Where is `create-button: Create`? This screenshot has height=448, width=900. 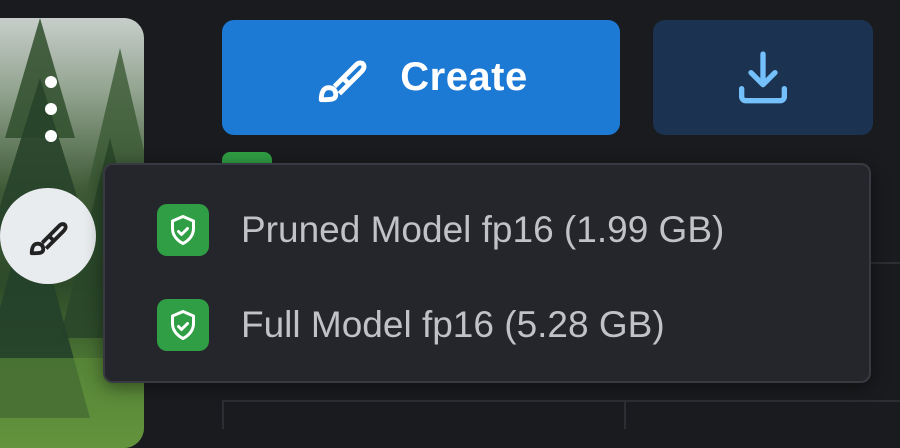
create-button: Create is located at coordinates (421, 77).